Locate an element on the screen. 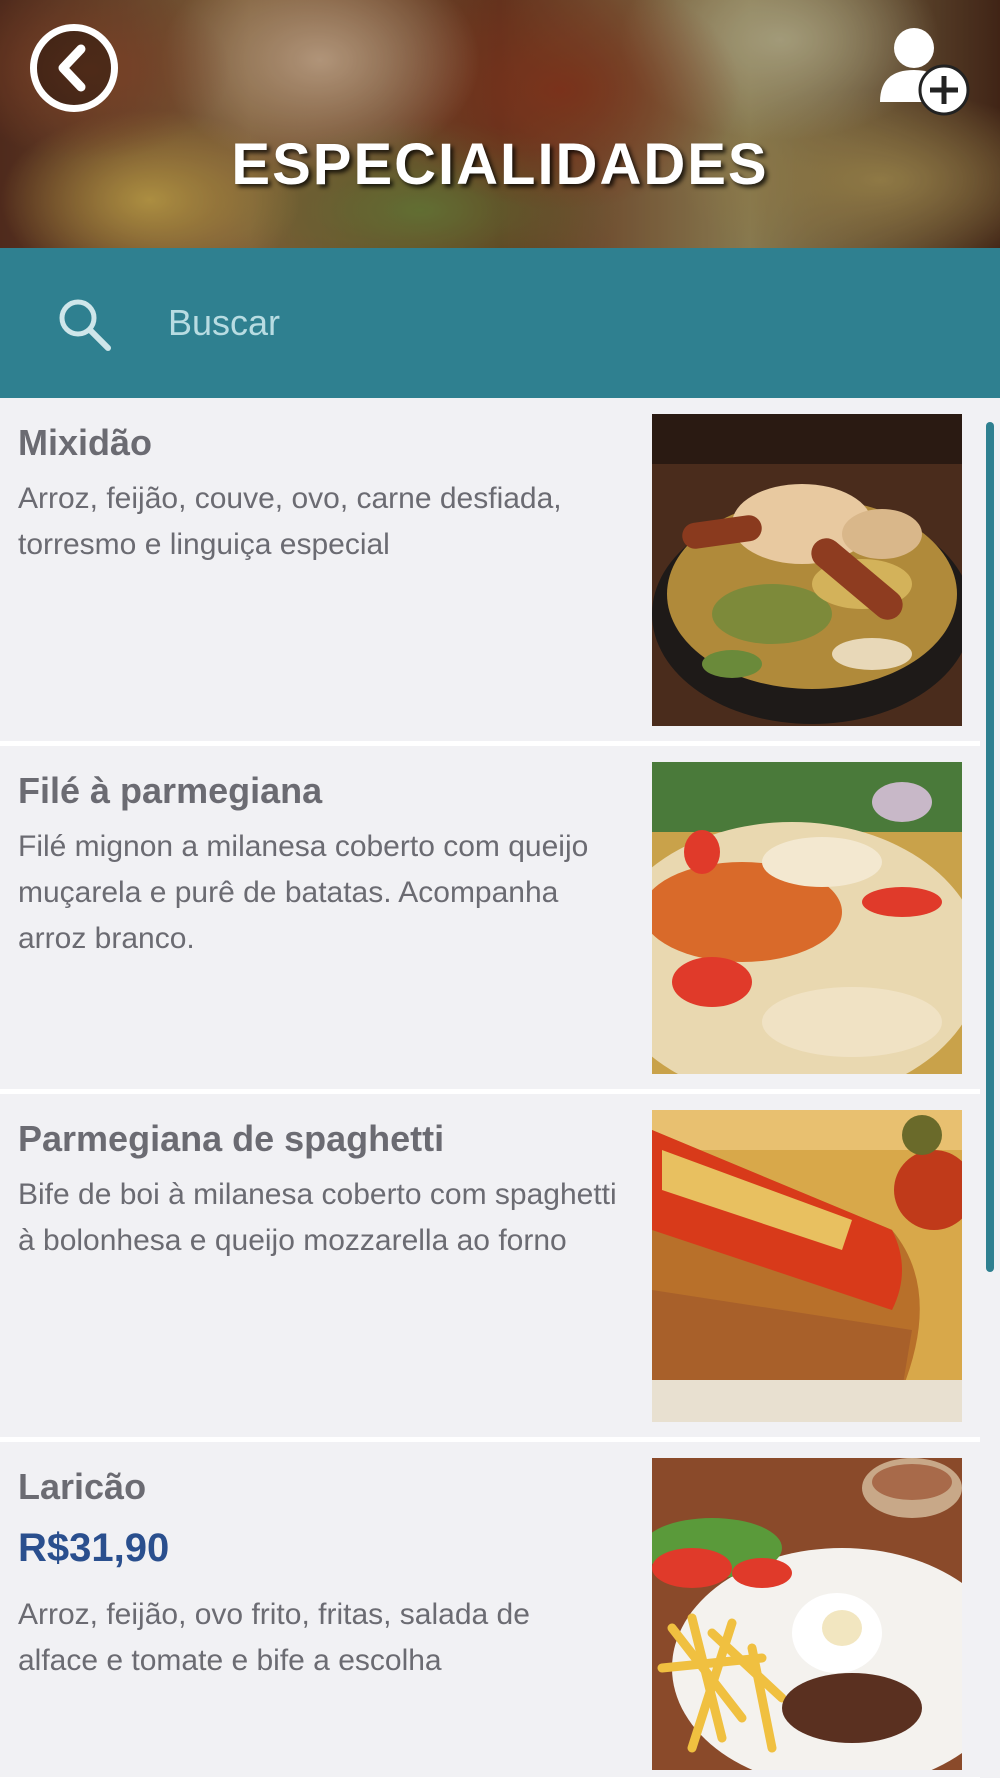 The image size is (1000, 1778). add-user-button is located at coordinates (922, 70).